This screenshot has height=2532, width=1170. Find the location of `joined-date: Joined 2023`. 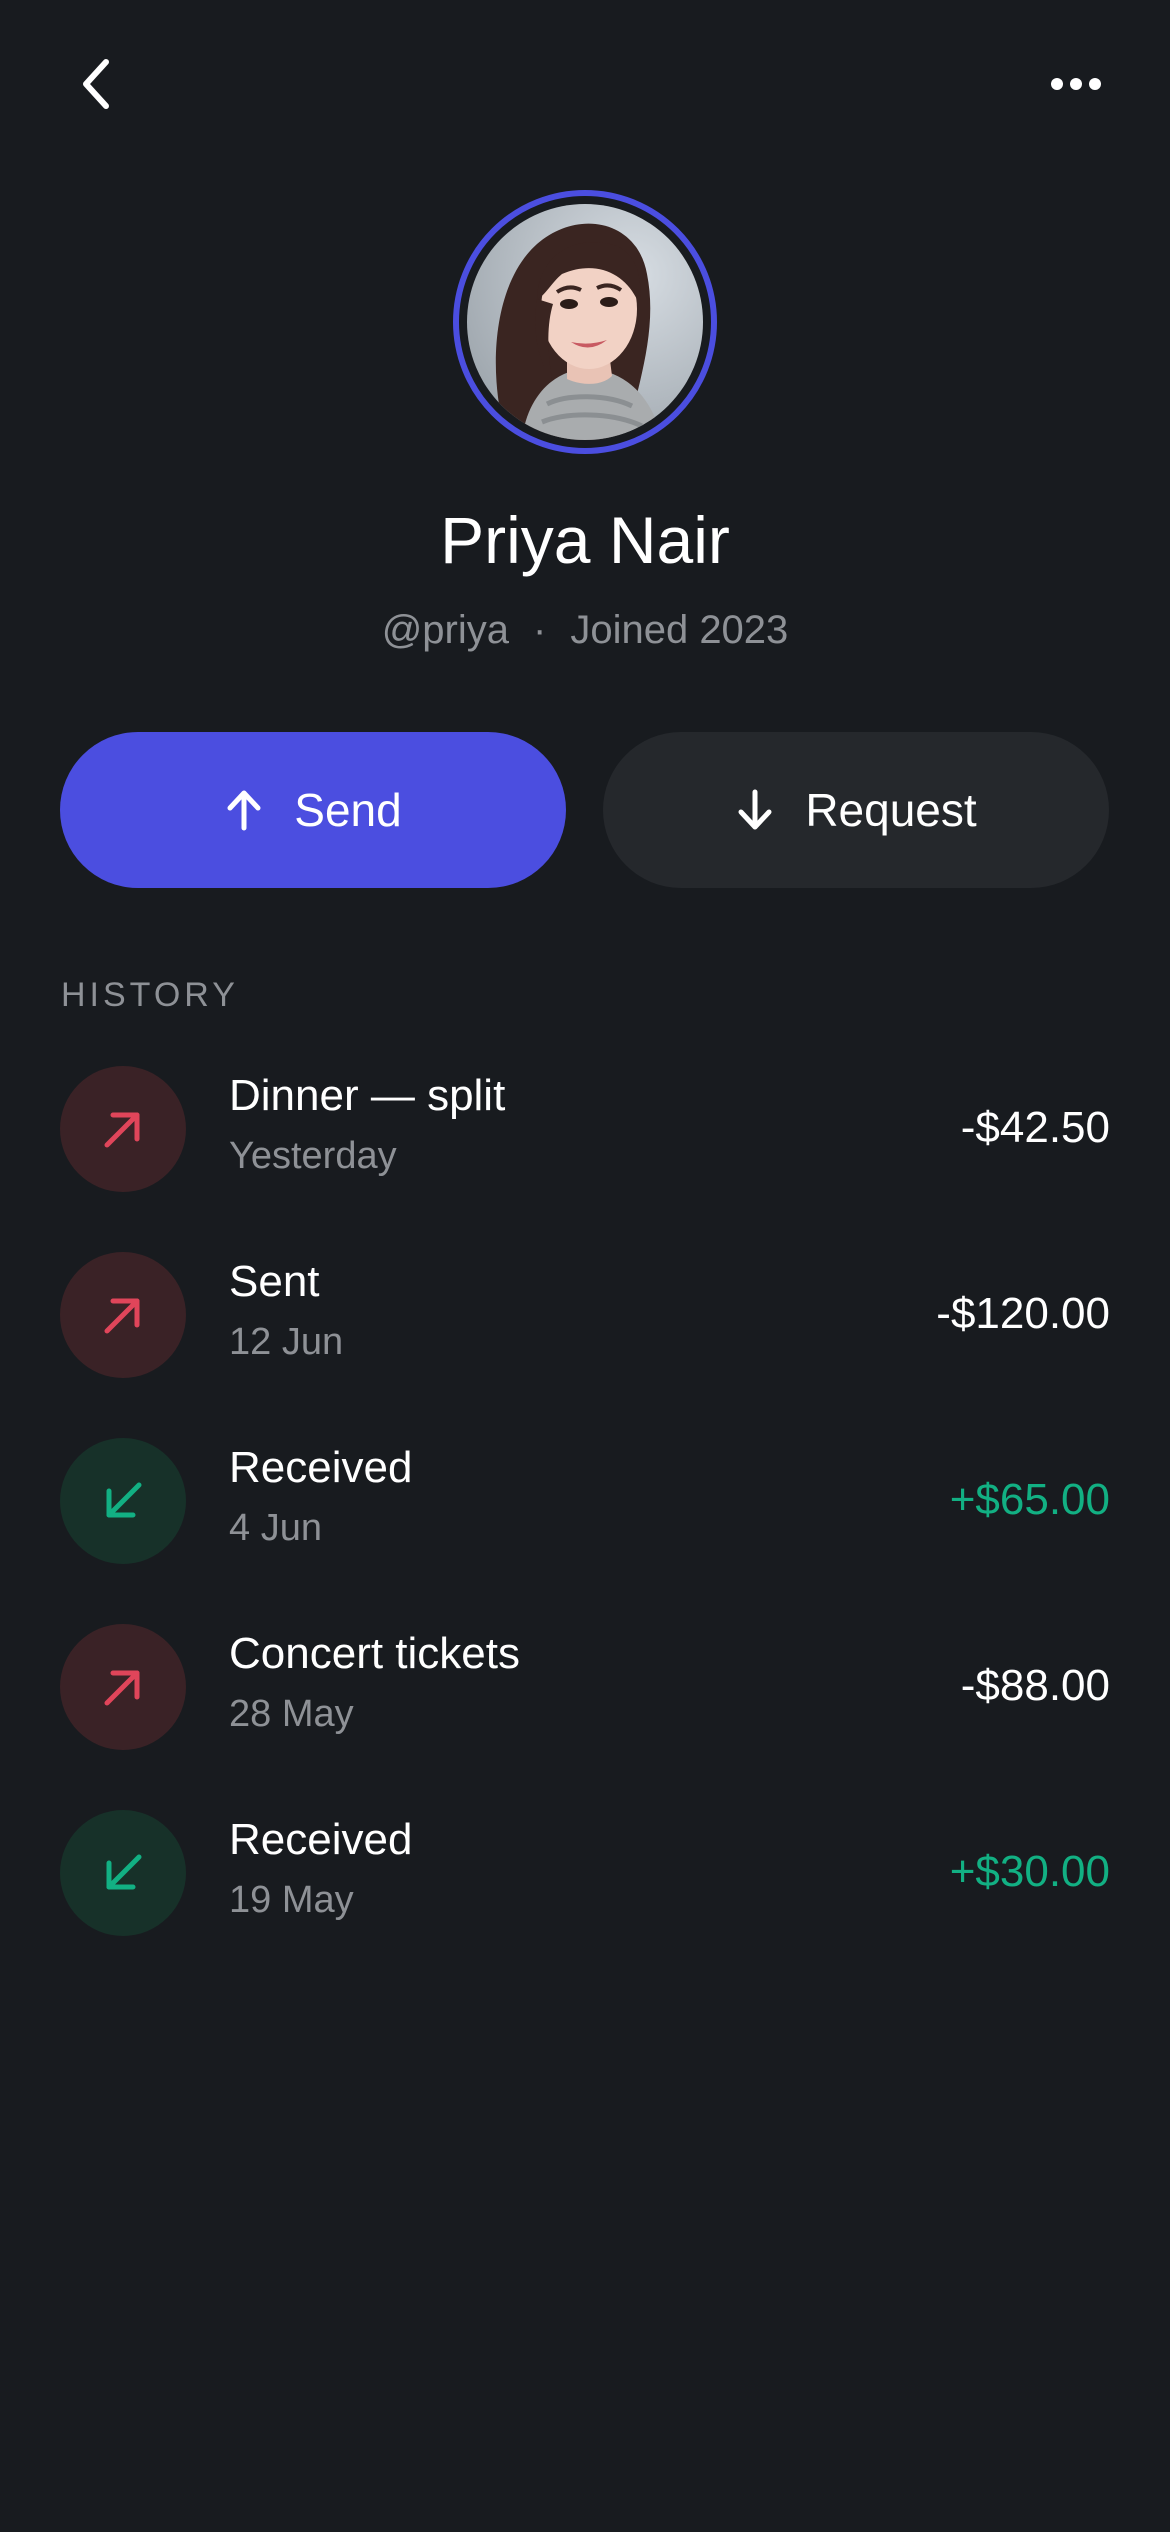

joined-date: Joined 2023 is located at coordinates (679, 630).